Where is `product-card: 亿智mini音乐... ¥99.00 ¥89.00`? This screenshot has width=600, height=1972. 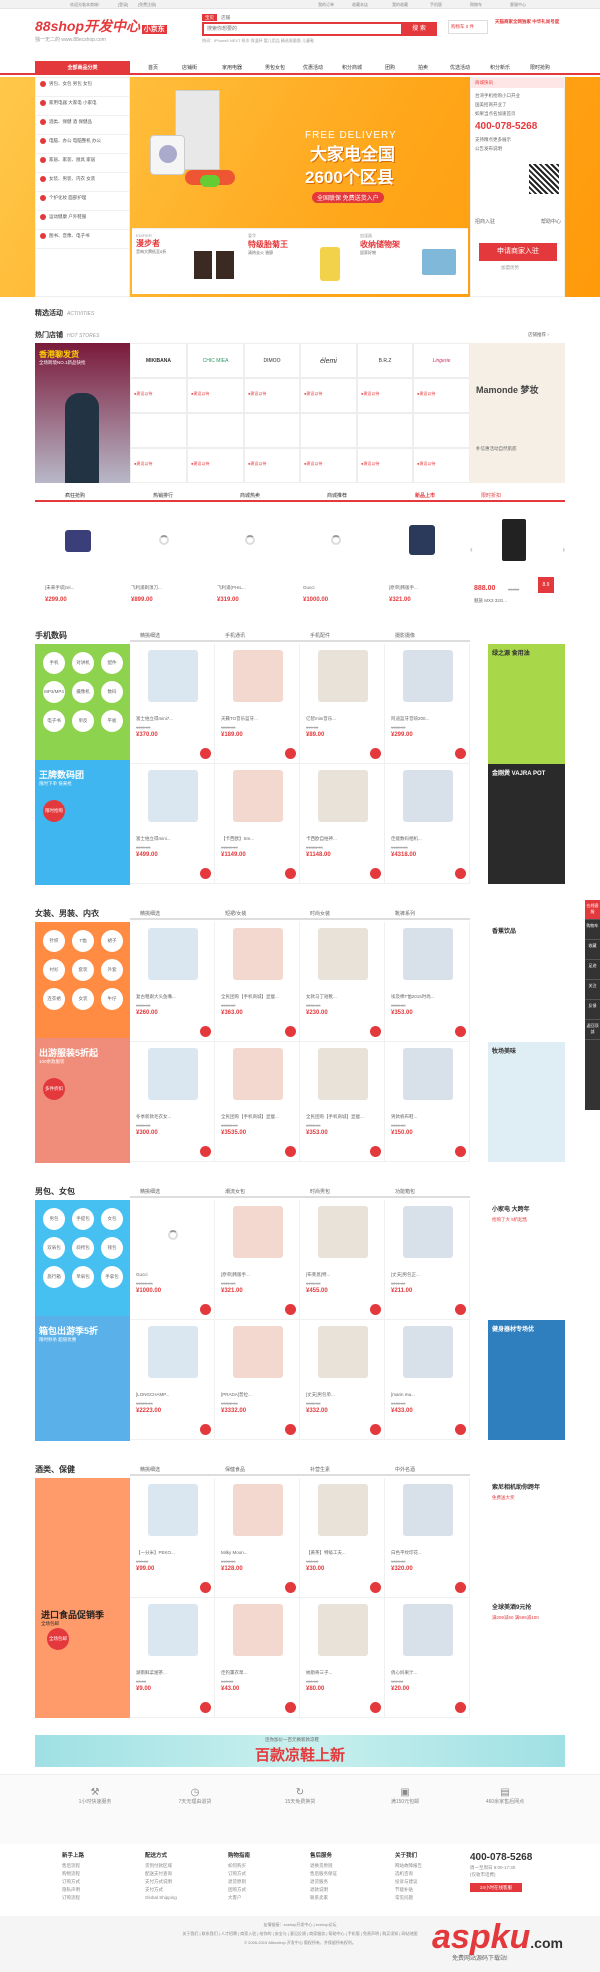
product-card: 亿智mini音乐... ¥99.00 ¥89.00 is located at coordinates (342, 704).